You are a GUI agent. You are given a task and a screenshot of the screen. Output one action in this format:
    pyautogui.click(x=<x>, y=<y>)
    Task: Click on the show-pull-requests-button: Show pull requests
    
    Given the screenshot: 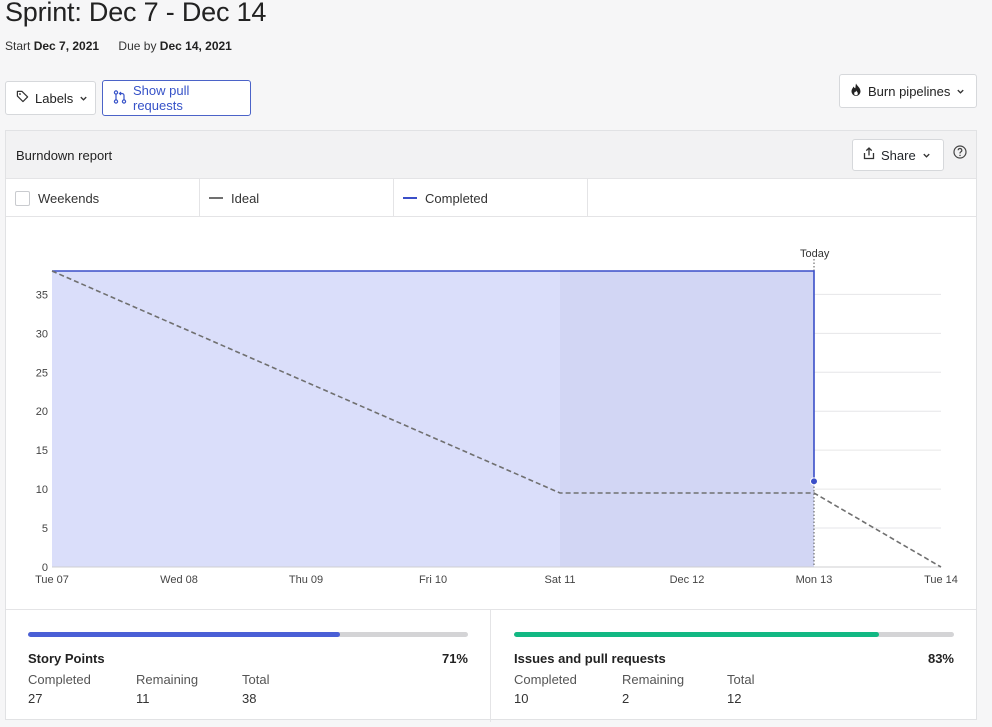 What is the action you would take?
    pyautogui.click(x=176, y=98)
    